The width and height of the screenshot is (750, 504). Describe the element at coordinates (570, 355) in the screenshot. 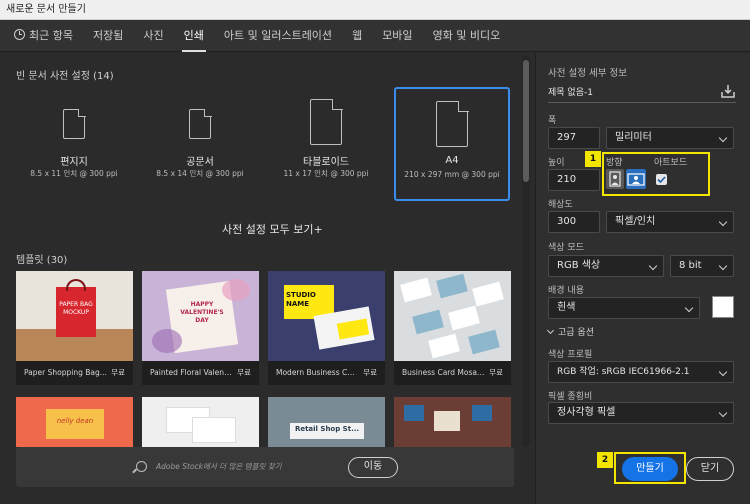

I see `color-profile-label: 색상 프로필` at that location.